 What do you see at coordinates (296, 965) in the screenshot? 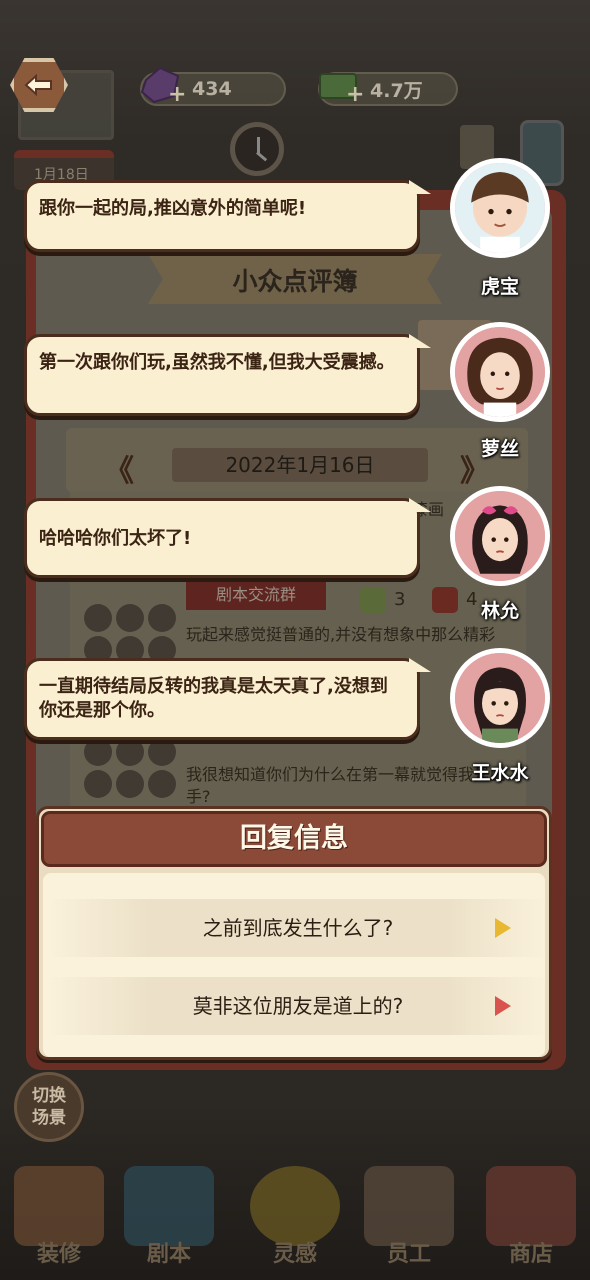
I see `reply-options: 之前到底发生什么了? 莫非这位朋友是道上的?` at bounding box center [296, 965].